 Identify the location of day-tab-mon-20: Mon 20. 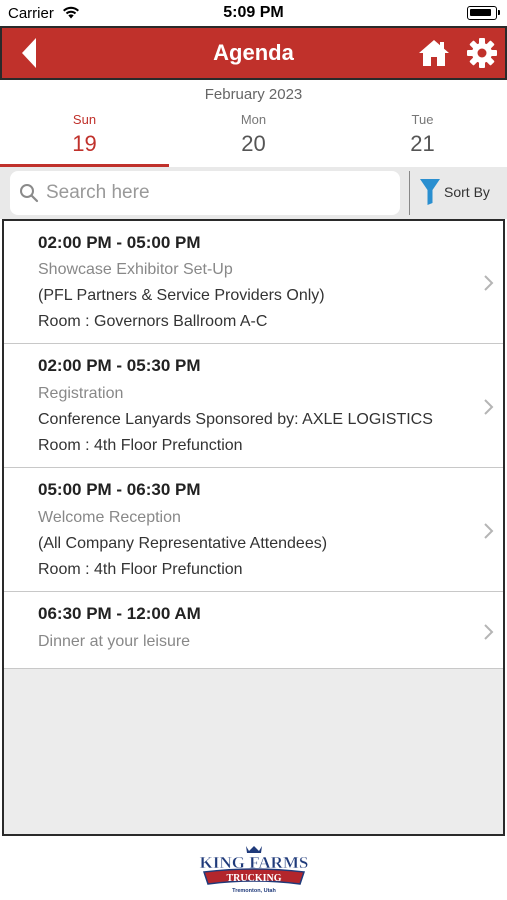
(253, 138).